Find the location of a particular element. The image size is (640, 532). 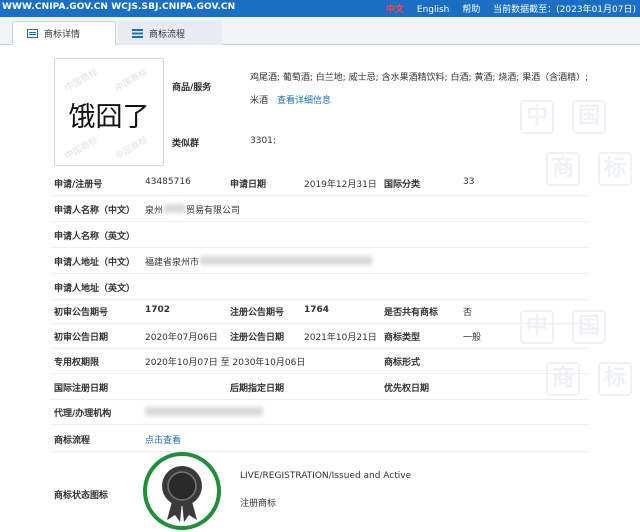

goods-services-label: 商品/服务 is located at coordinates (192, 88).